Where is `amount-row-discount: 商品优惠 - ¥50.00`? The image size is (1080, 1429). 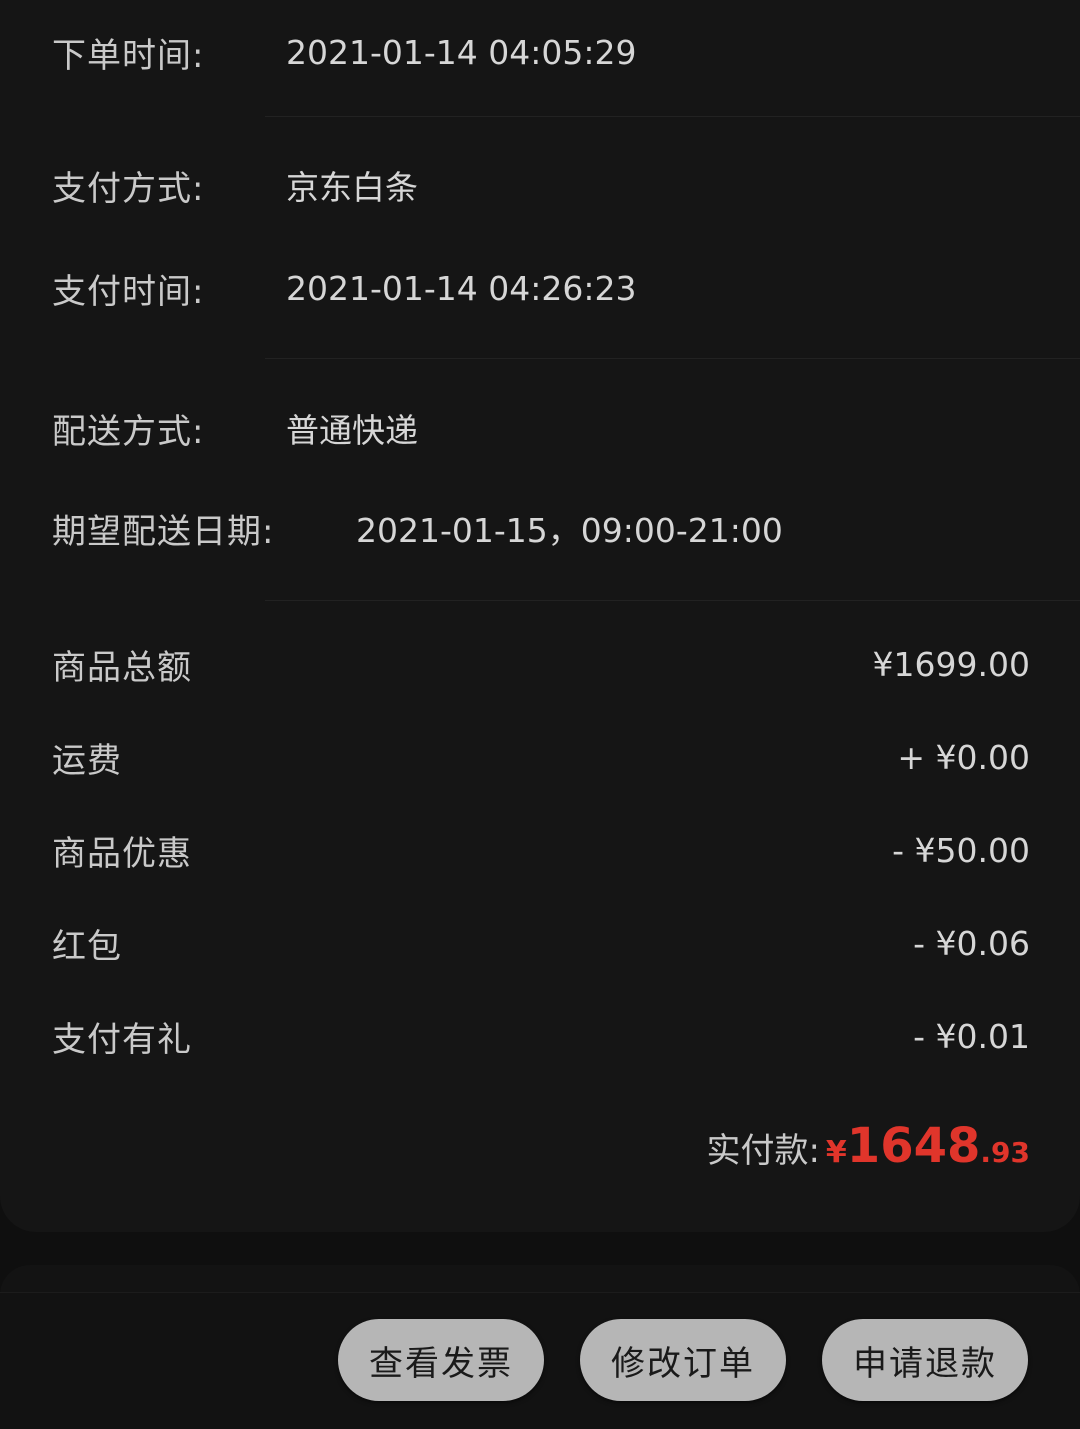 amount-row-discount: 商品优惠 - ¥50.00 is located at coordinates (541, 850).